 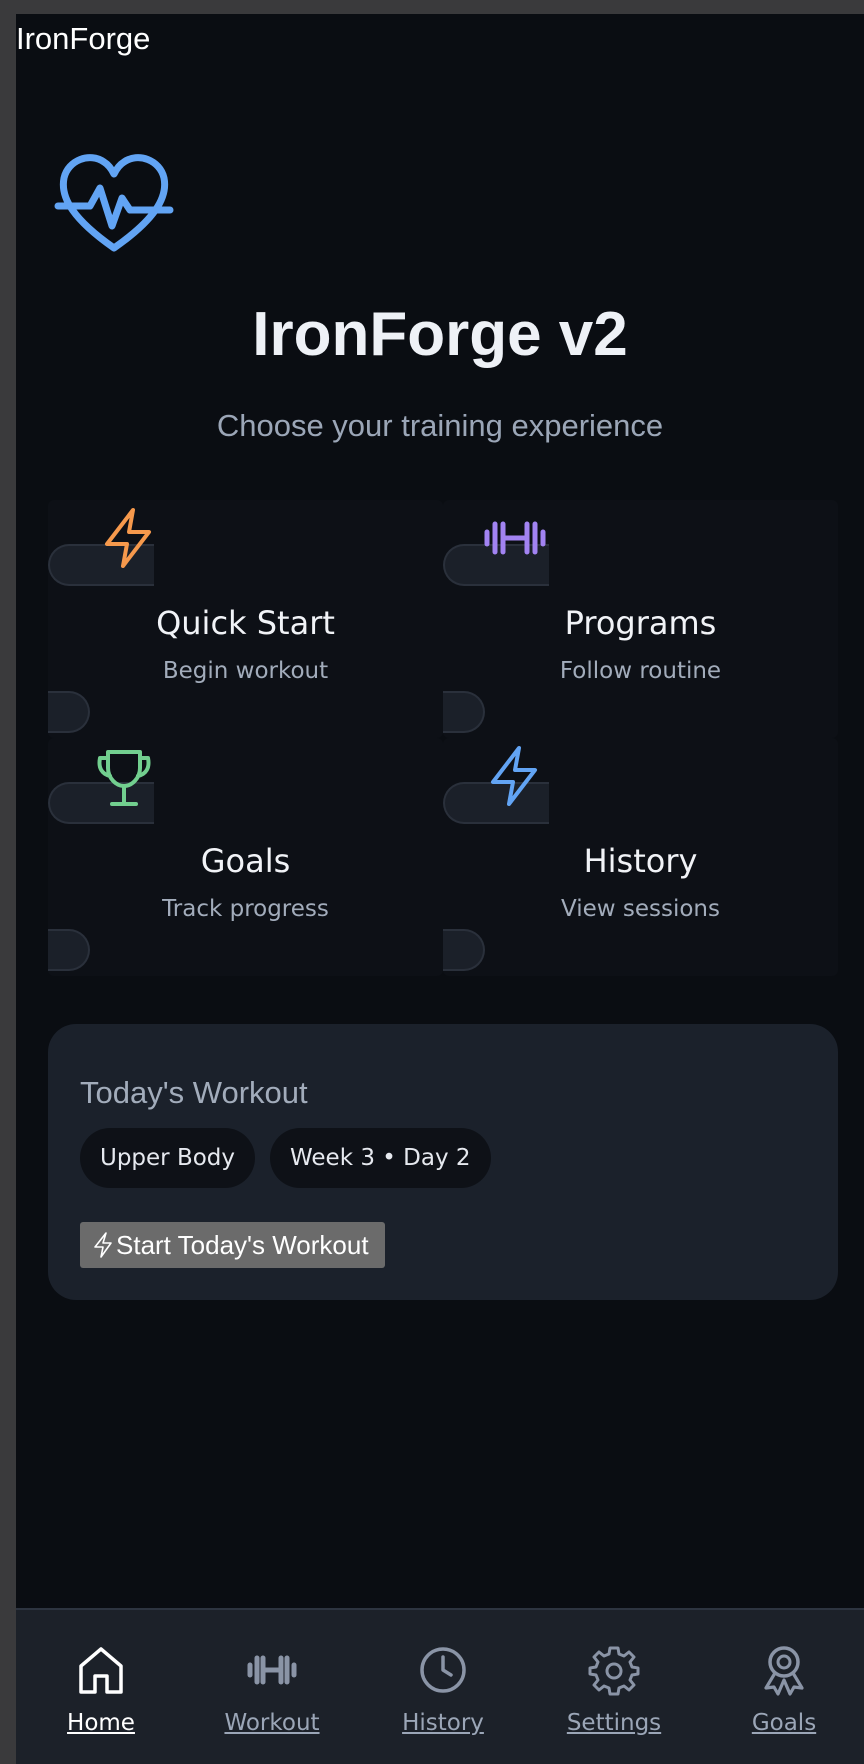 What do you see at coordinates (640, 909) in the screenshot?
I see `card-subtitle: View sessions` at bounding box center [640, 909].